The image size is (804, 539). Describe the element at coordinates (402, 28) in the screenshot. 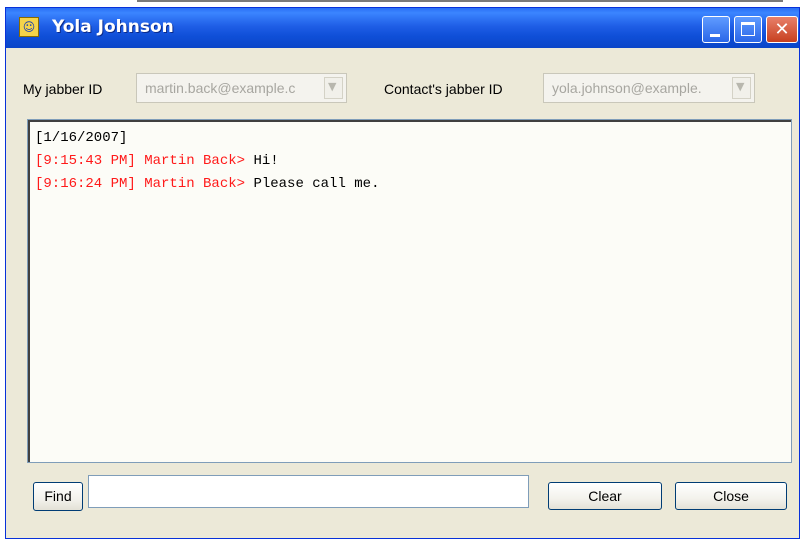

I see `title-bar: ☺ Yola Johnson ✕` at that location.